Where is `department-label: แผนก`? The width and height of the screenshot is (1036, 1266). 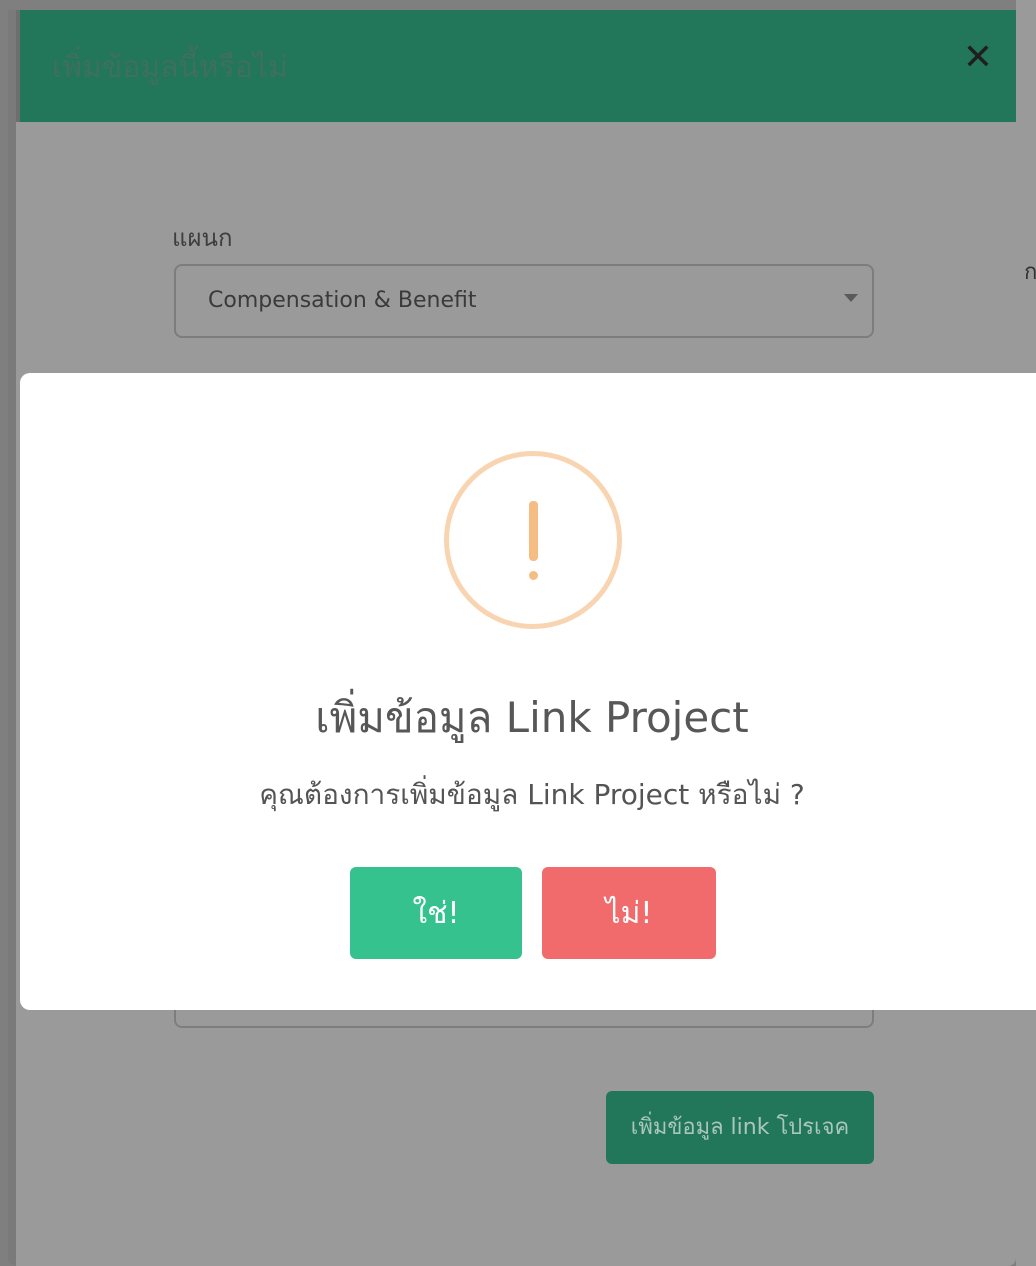 department-label: แผนก is located at coordinates (202, 238).